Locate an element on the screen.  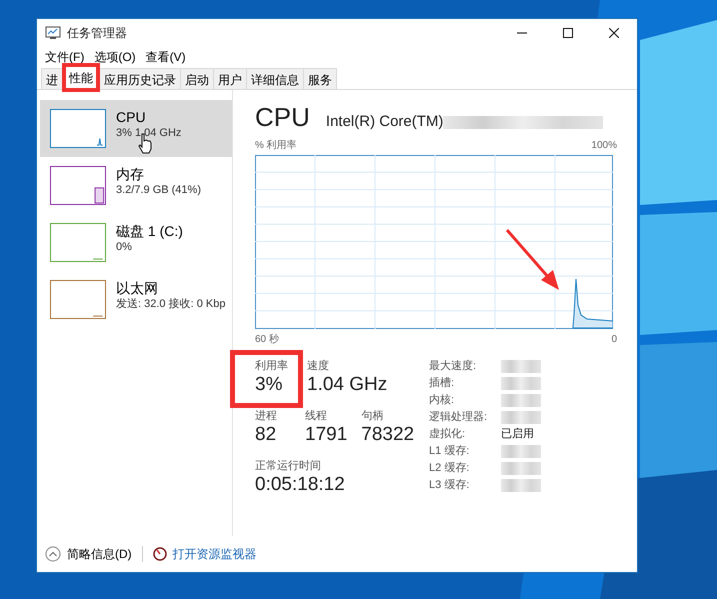
resource-detail: 0% is located at coordinates (124, 247).